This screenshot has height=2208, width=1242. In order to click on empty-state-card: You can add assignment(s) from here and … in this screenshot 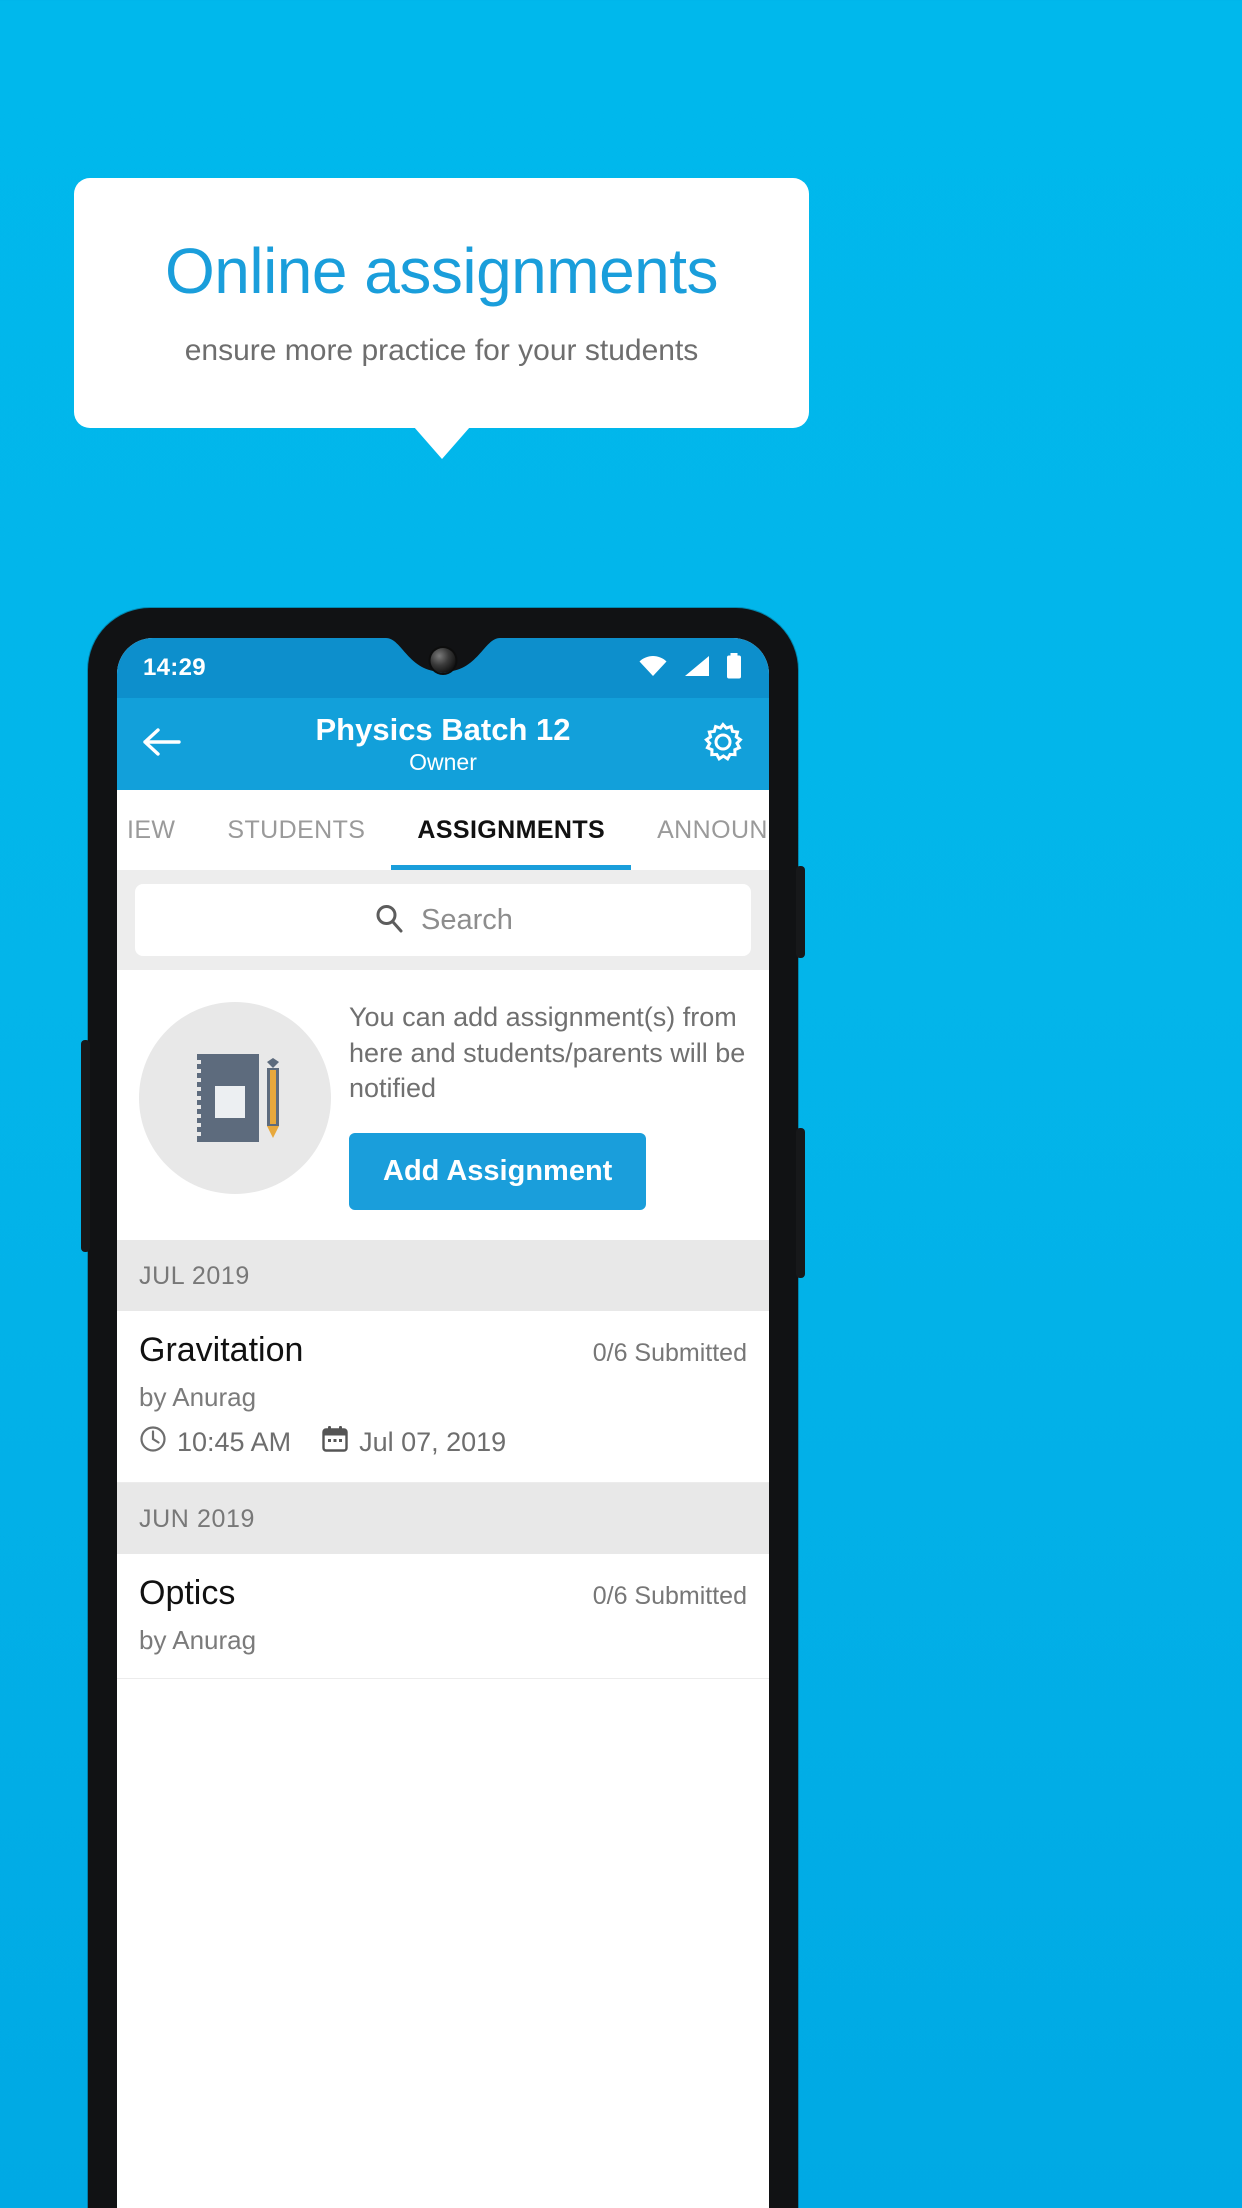, I will do `click(443, 1105)`.